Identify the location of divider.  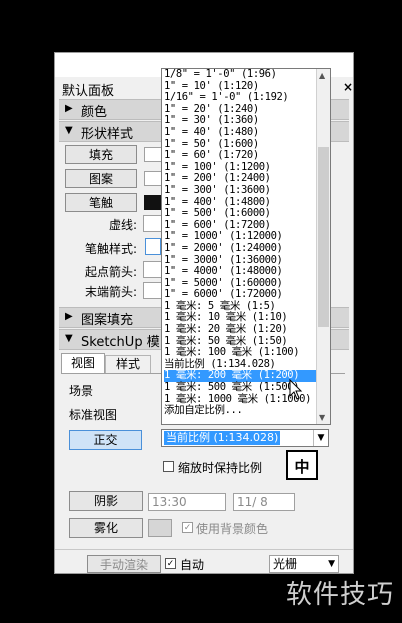
(204, 549).